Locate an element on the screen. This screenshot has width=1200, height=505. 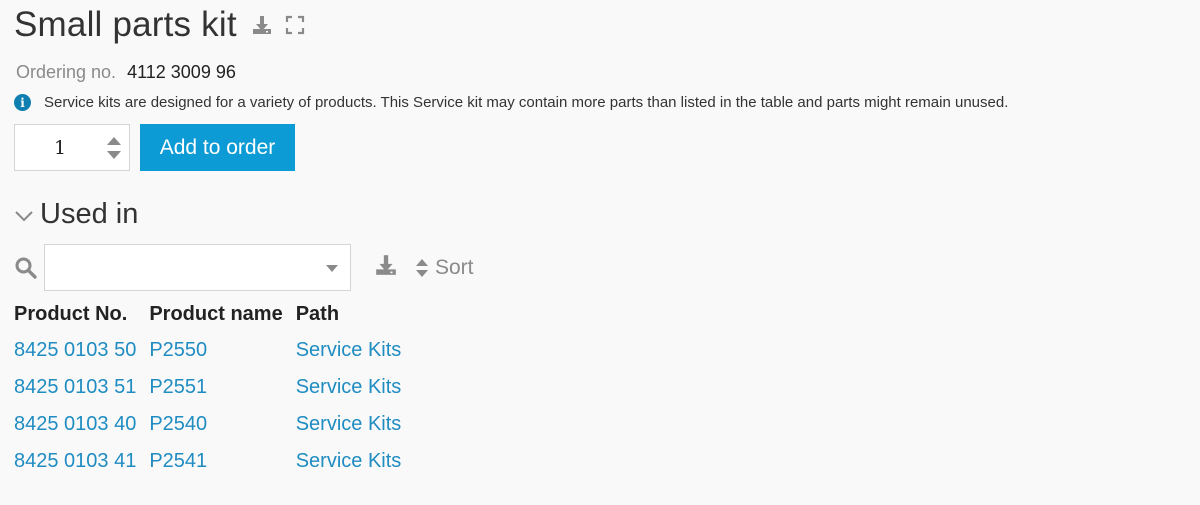
quantity-stepper: 1 is located at coordinates (72, 147).